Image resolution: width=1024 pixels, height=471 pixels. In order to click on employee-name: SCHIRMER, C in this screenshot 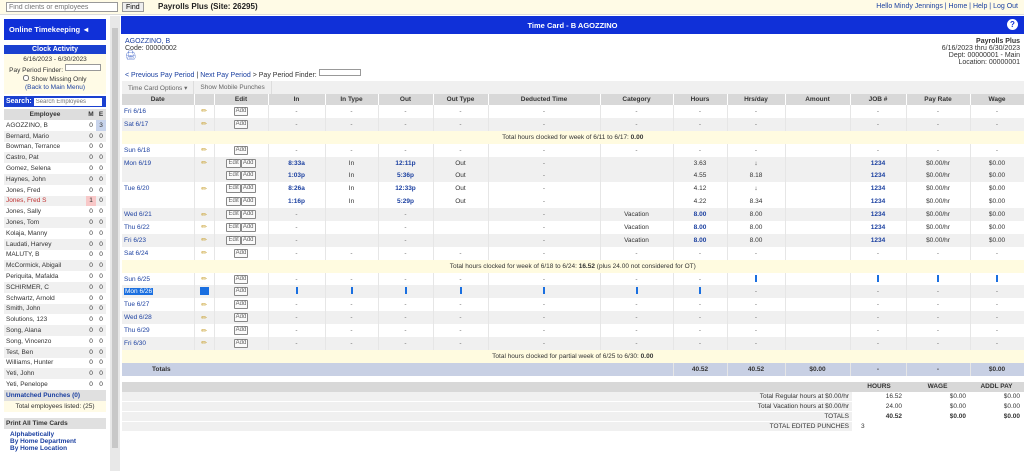, I will do `click(45, 287)`.